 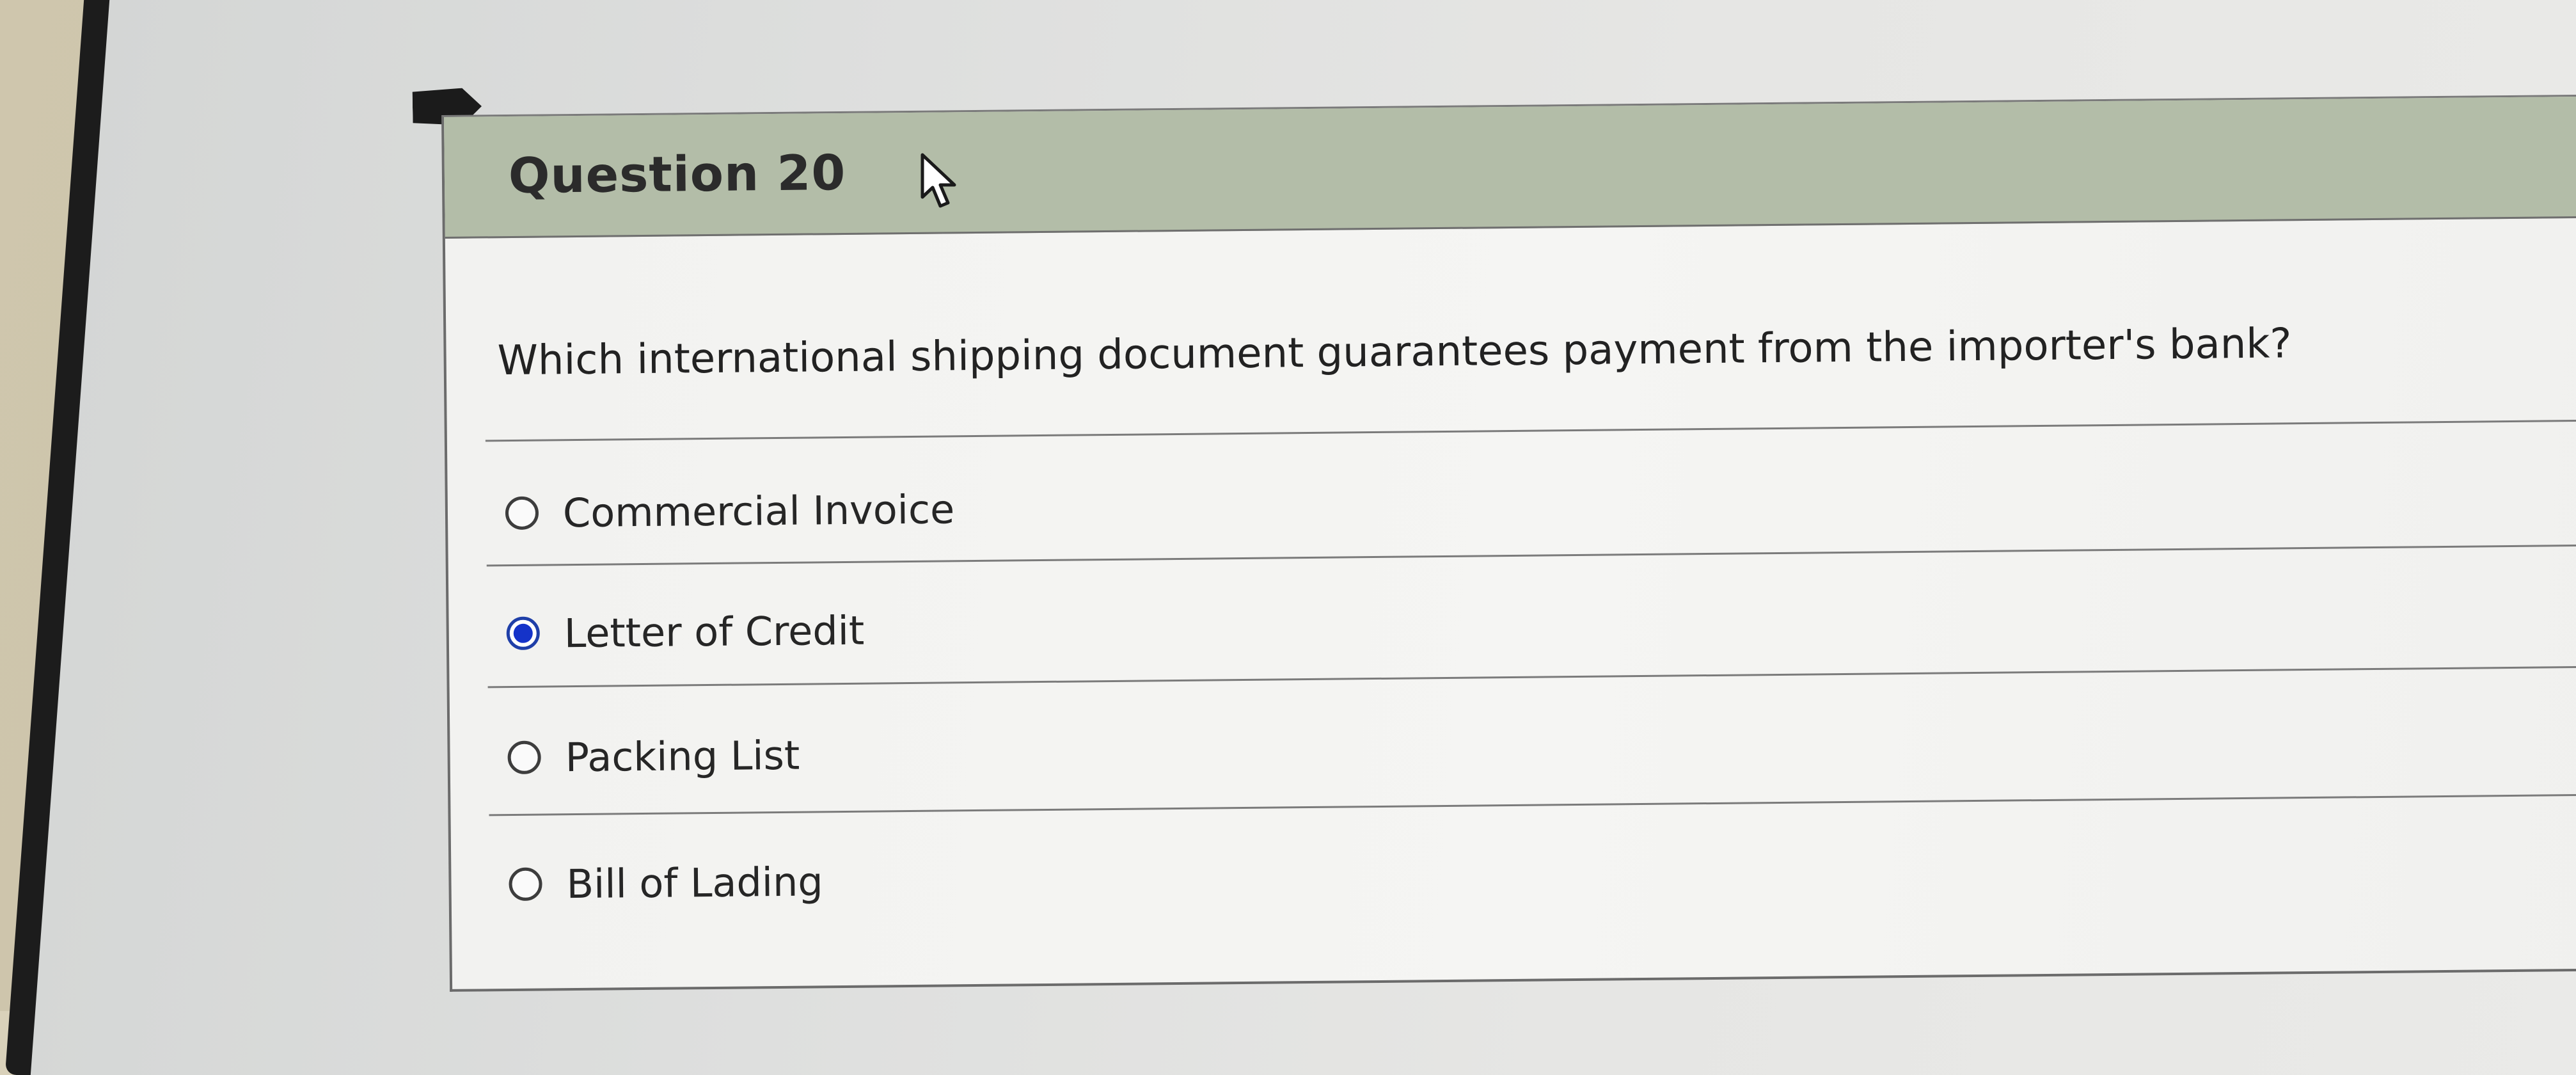 I want to click on question-title: Question 20, so click(x=677, y=173).